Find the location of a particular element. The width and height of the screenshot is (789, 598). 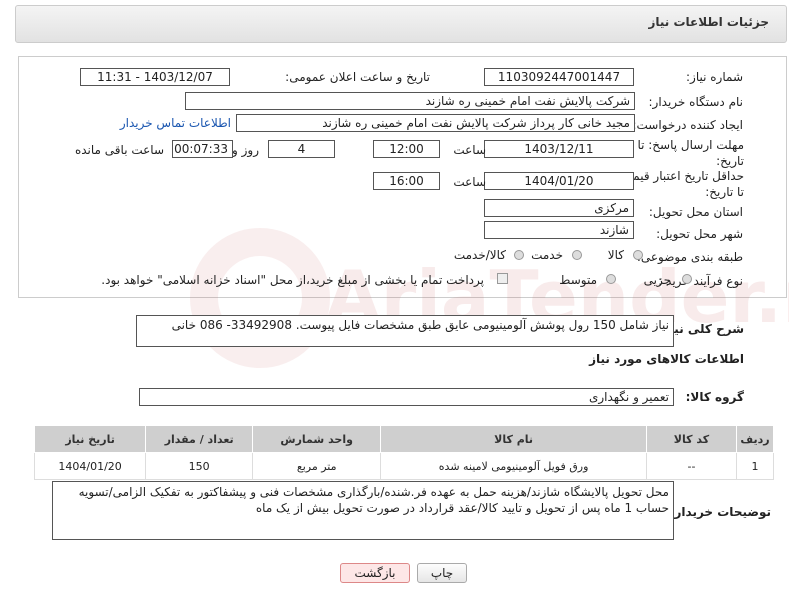

col-date: تاریخ نیاز is located at coordinates (90, 439).